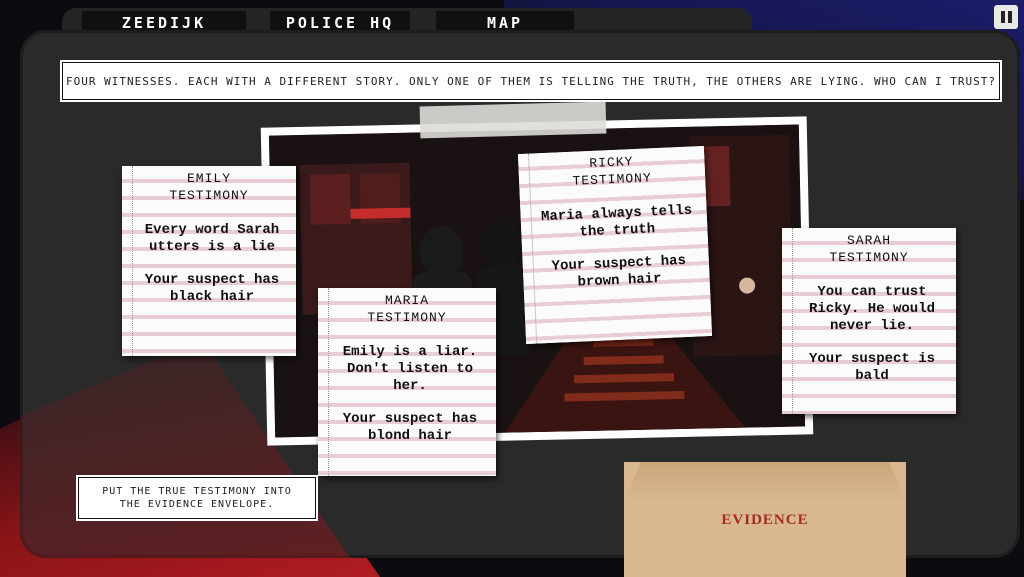 The image size is (1024, 577). I want to click on testimony-name: SARAH, so click(868, 240).